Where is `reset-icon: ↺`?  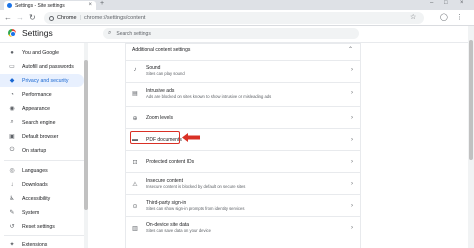
reset-icon: ↺ is located at coordinates (12, 227).